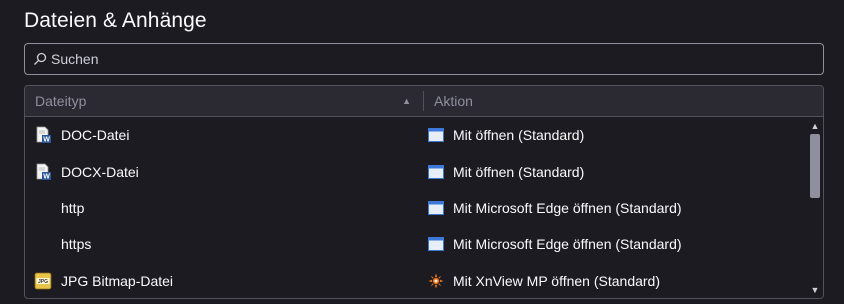  Describe the element at coordinates (815, 166) in the screenshot. I see `scrollbar-thumb` at that location.